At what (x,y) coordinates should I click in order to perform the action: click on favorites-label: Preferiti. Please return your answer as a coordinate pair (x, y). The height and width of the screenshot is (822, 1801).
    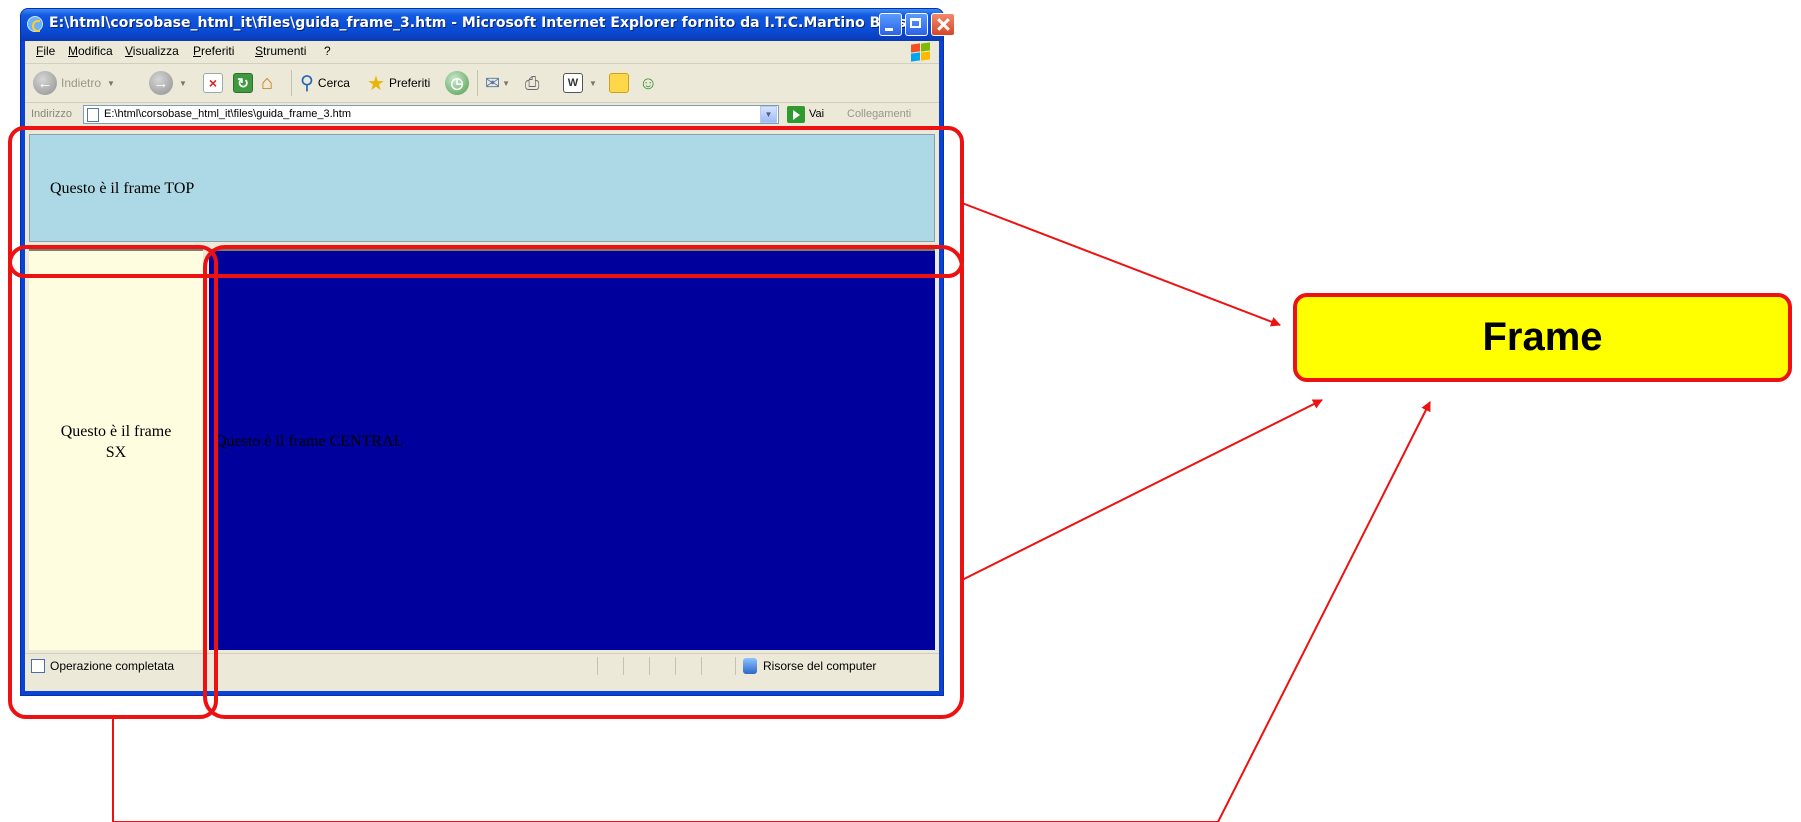
    Looking at the image, I should click on (409, 83).